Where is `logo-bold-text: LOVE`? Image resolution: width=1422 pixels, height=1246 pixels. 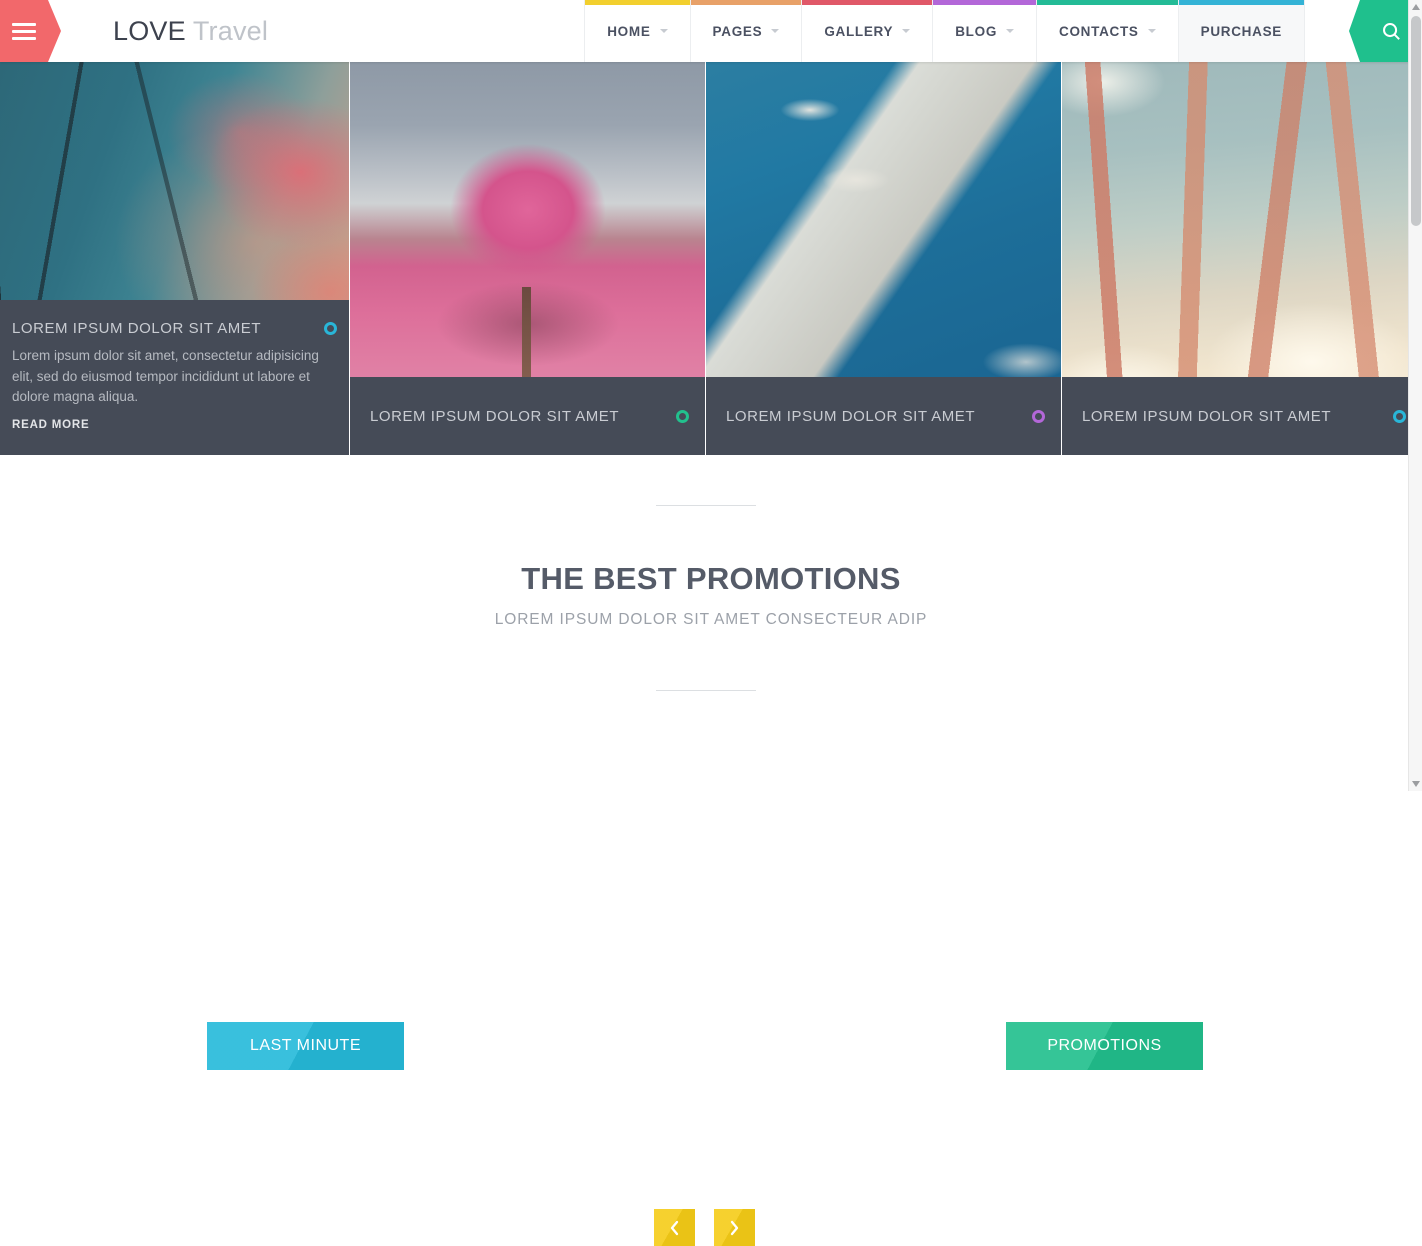
logo-bold-text: LOVE is located at coordinates (149, 30).